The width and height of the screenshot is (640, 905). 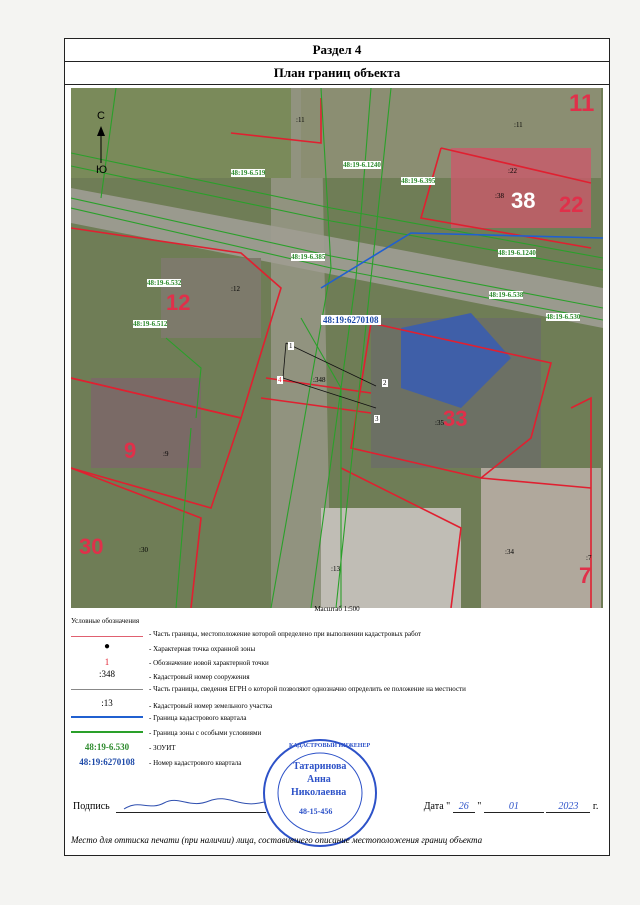 What do you see at coordinates (568, 807) in the screenshot?
I see `date-year: 2023` at bounding box center [568, 807].